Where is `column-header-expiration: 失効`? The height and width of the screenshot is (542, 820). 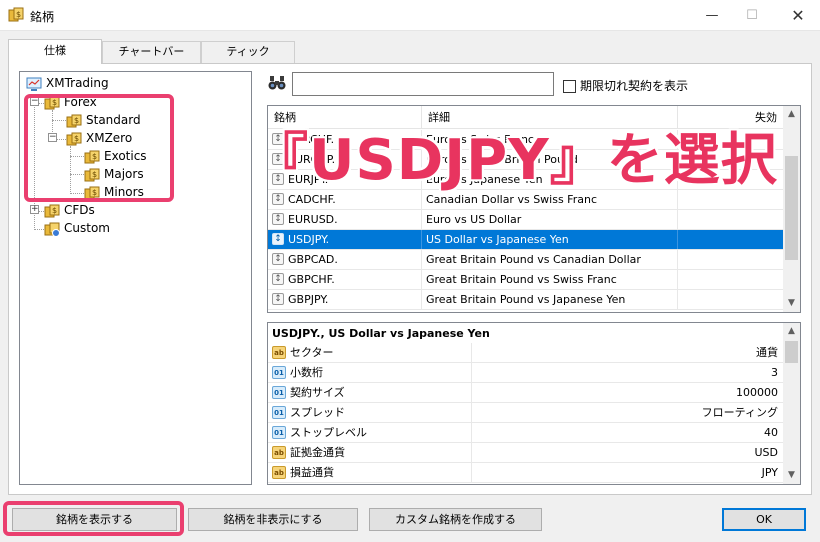
column-header-expiration: 失効 is located at coordinates (731, 117).